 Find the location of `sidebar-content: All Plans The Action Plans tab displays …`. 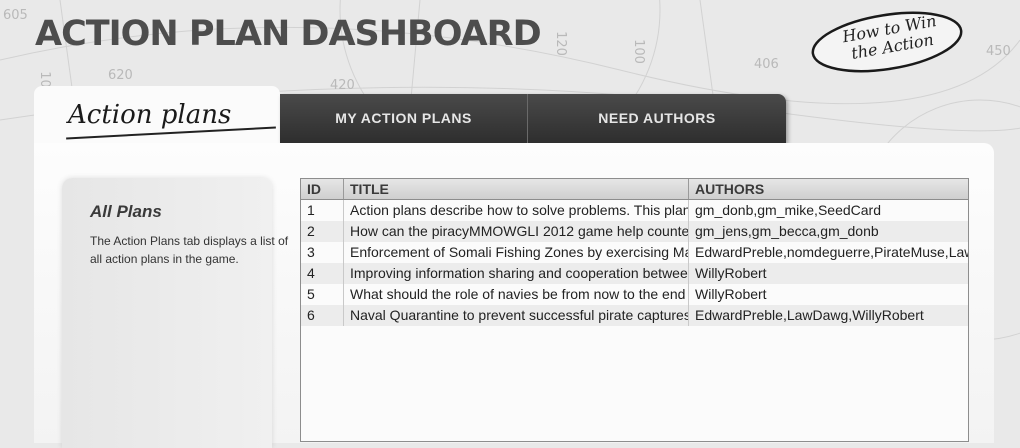

sidebar-content: All Plans The Action Plans tab displays … is located at coordinates (189, 313).